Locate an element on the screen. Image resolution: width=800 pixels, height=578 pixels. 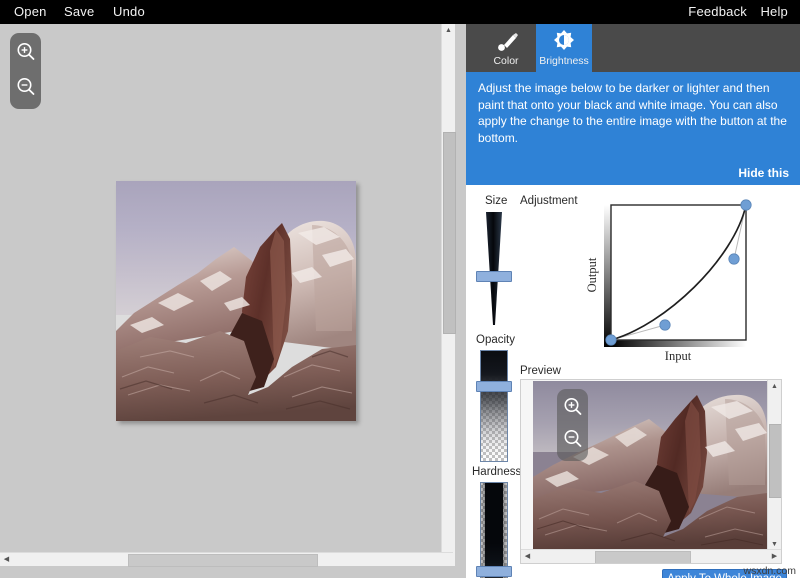
curve-plot-frame is located at coordinates (678, 272).